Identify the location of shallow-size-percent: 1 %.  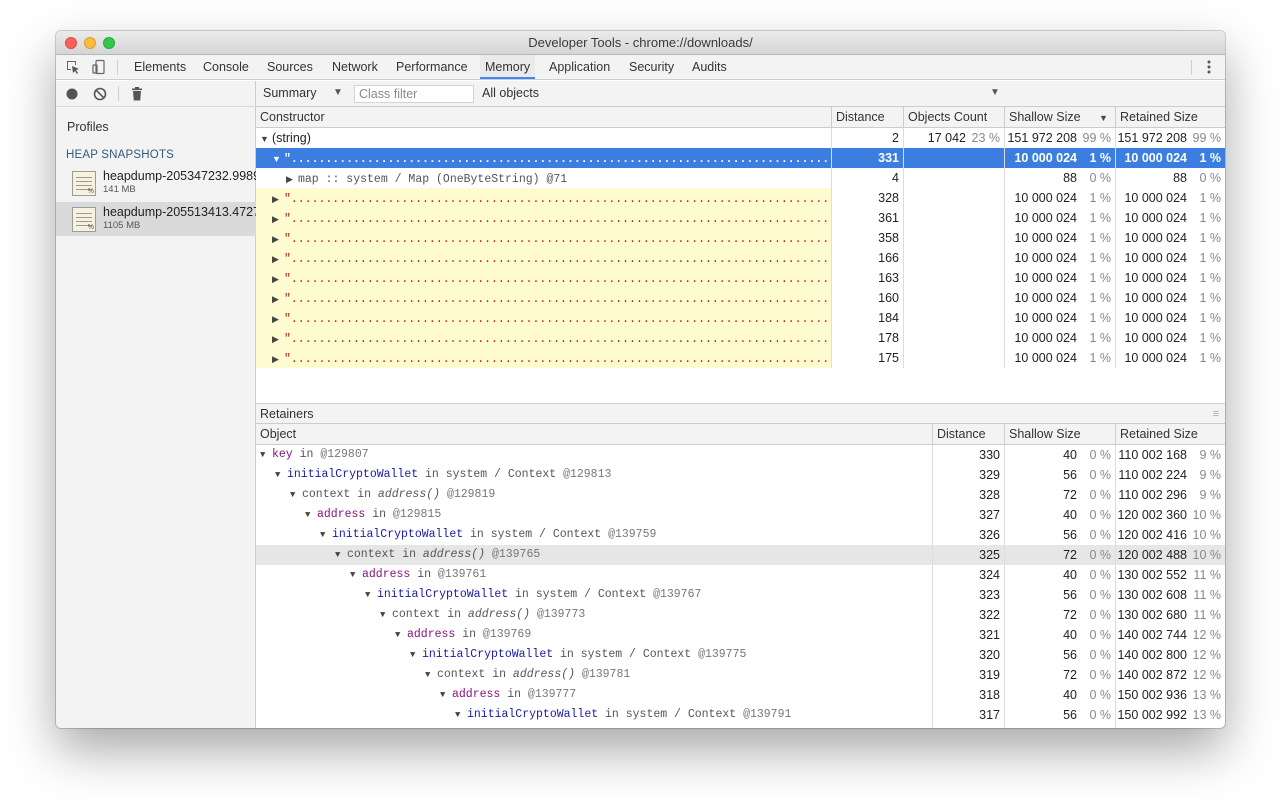
(1100, 298).